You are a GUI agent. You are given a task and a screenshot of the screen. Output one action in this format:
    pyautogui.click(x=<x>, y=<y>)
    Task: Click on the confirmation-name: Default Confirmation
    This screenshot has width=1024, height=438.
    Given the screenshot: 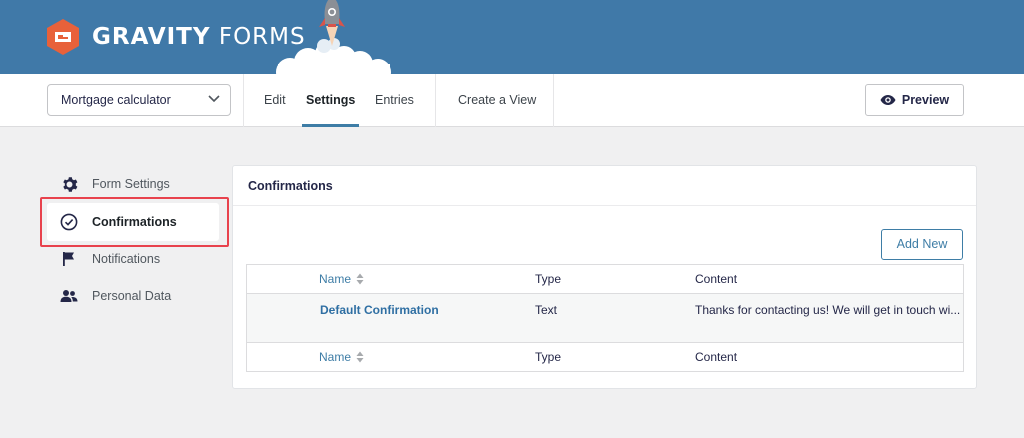 What is the action you would take?
    pyautogui.click(x=379, y=310)
    